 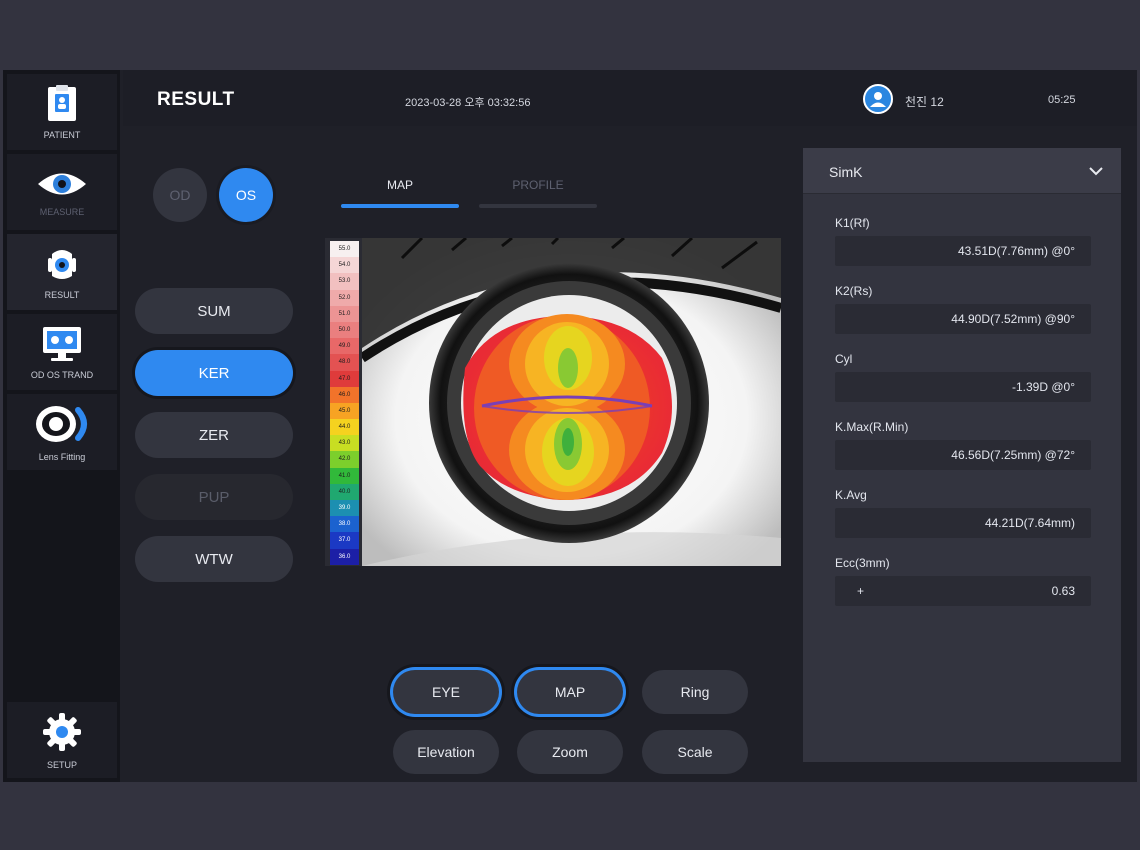 What do you see at coordinates (62, 264) in the screenshot?
I see `result-icon` at bounding box center [62, 264].